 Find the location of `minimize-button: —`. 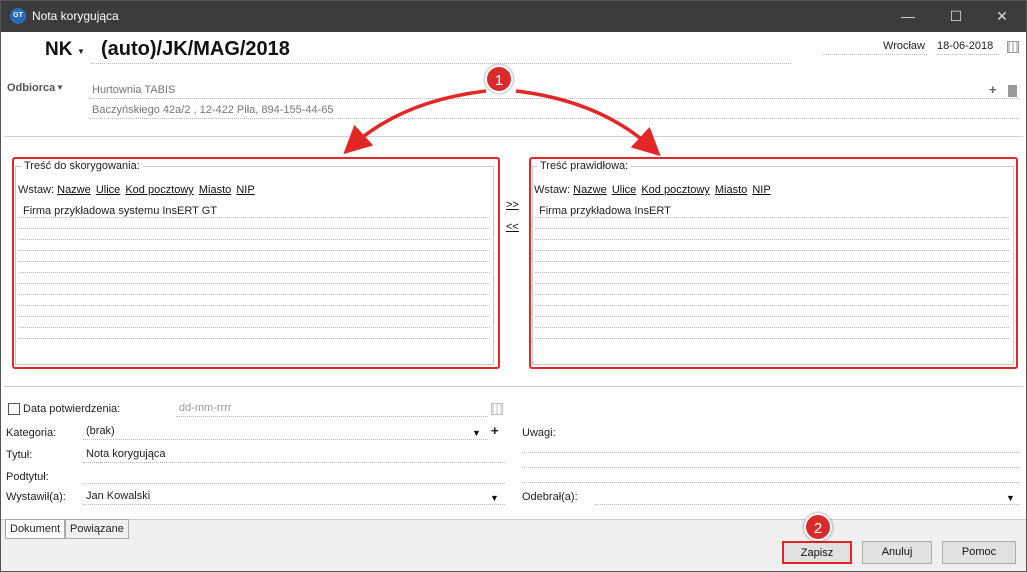

minimize-button: — is located at coordinates (908, 16).